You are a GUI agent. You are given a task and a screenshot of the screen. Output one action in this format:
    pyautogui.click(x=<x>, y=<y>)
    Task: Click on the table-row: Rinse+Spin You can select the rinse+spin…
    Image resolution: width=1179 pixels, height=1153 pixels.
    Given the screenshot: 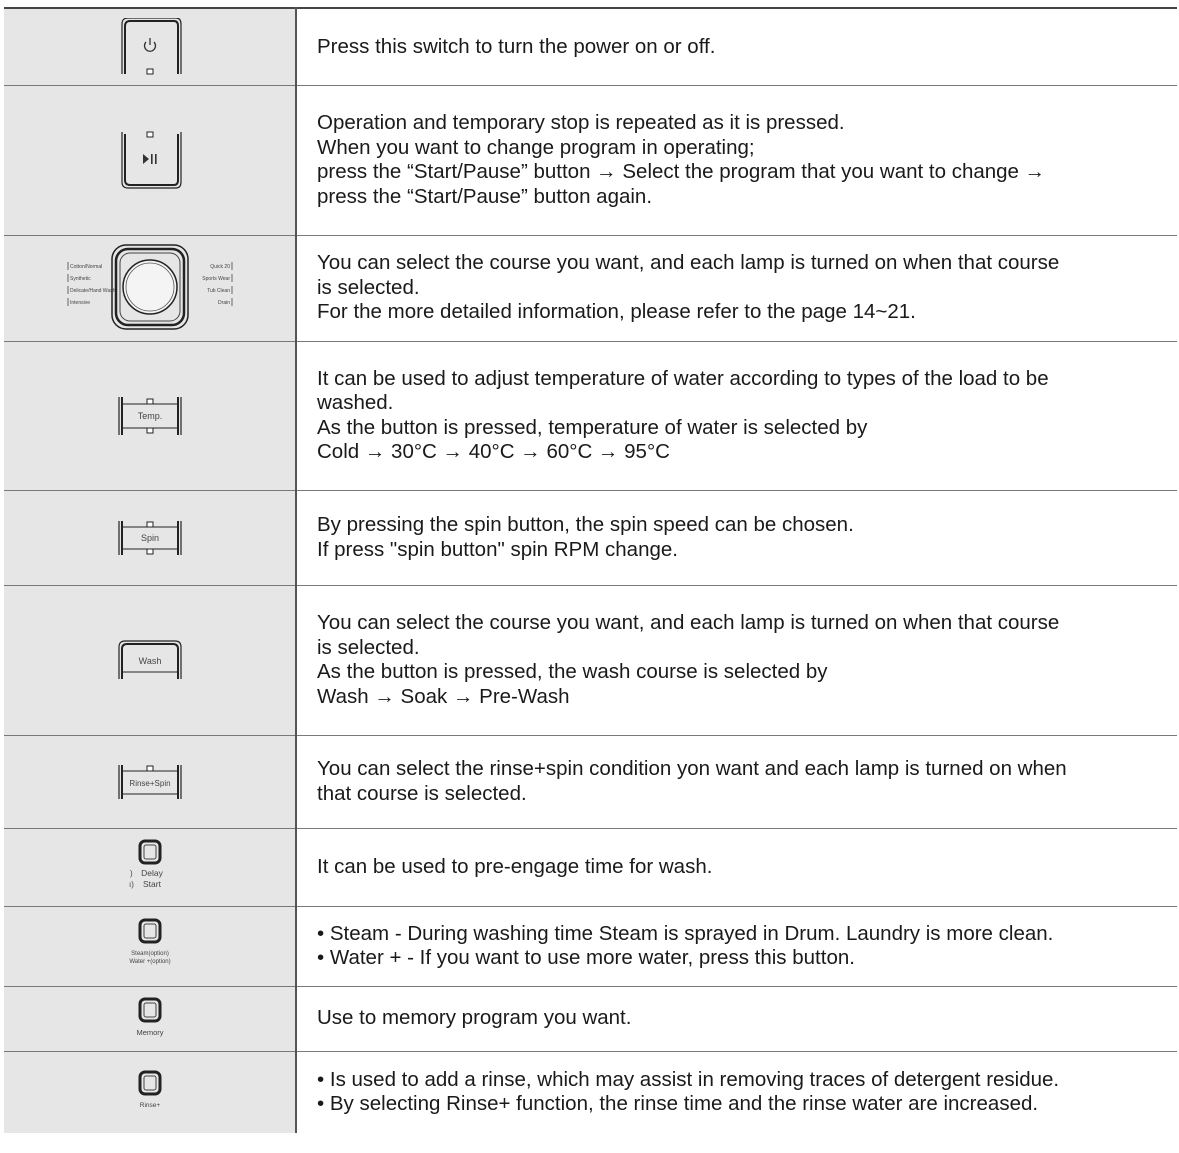 What is the action you would take?
    pyautogui.click(x=590, y=782)
    